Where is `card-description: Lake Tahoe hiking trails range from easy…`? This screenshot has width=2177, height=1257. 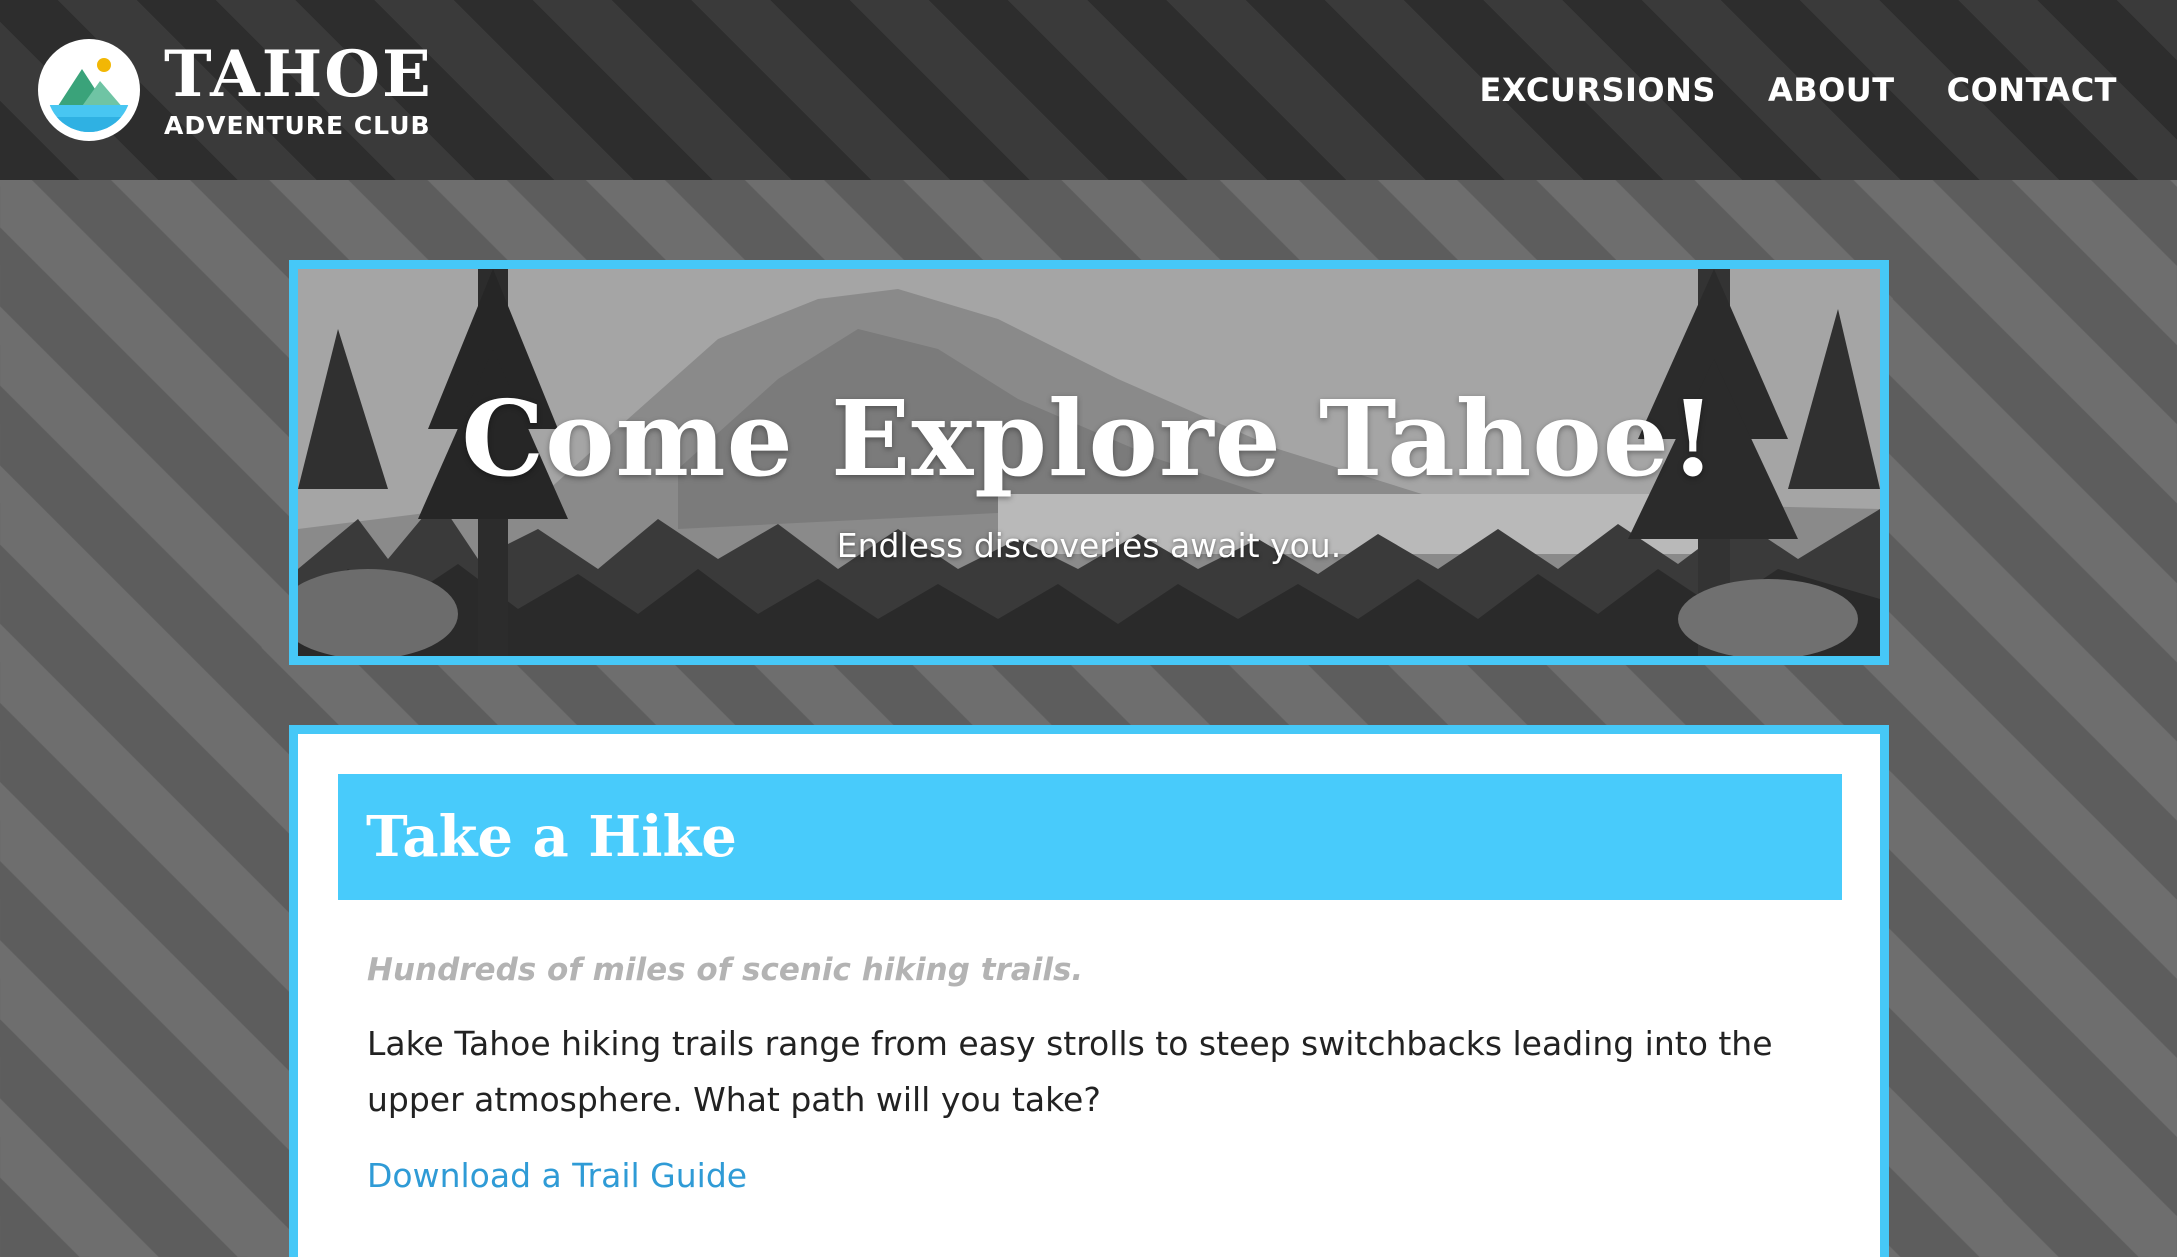
card-description: Lake Tahoe hiking trails range from easy… is located at coordinates (1070, 1071).